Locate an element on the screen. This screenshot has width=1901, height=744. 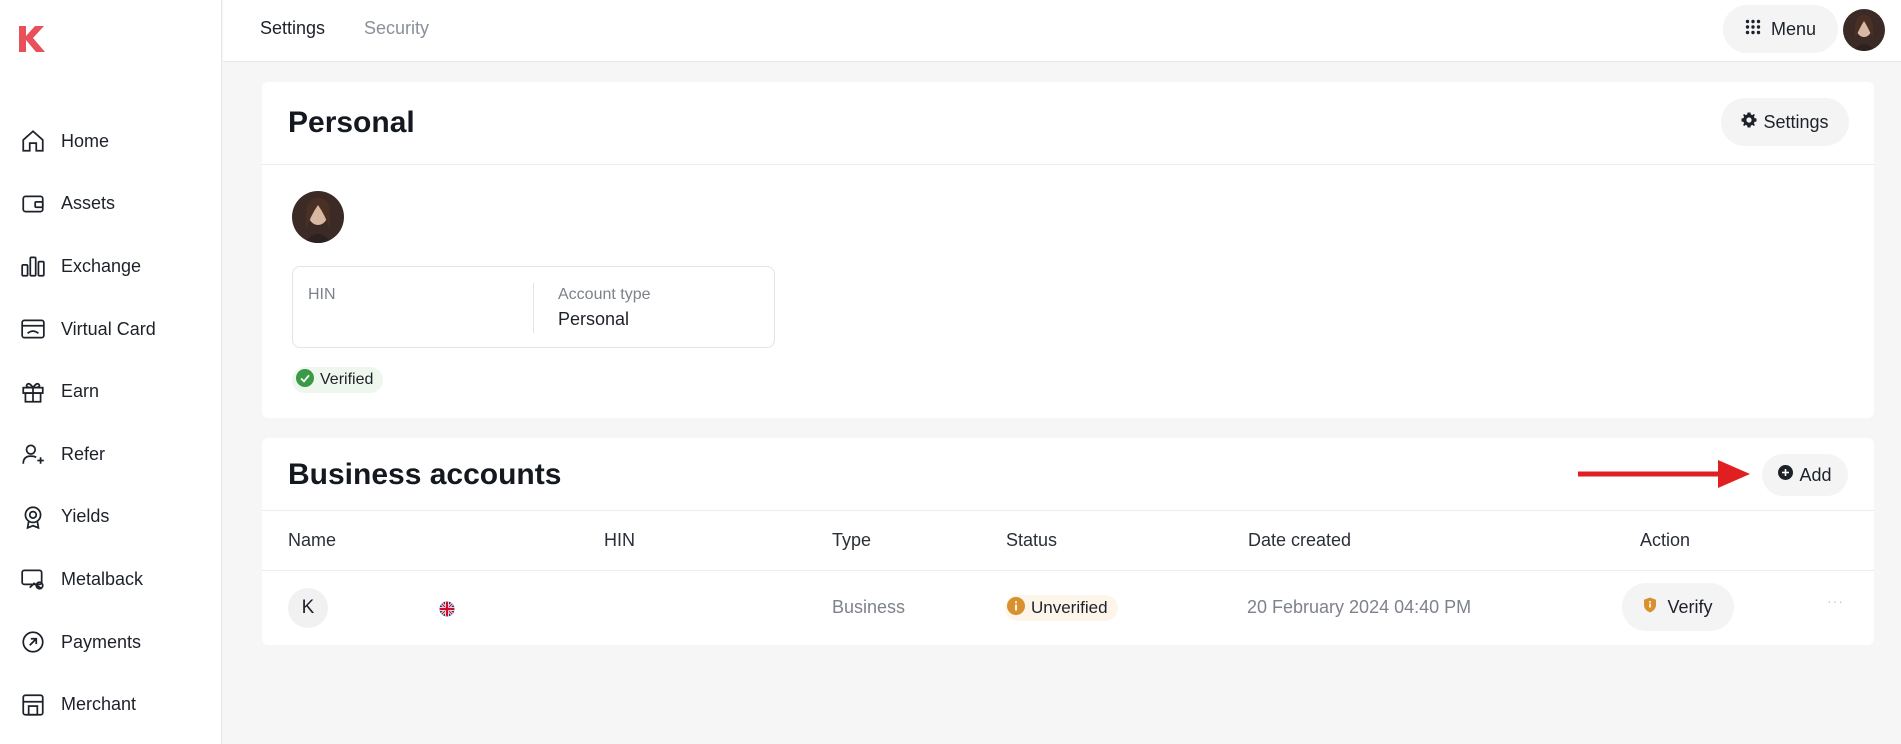
avatar is located at coordinates (1864, 30).